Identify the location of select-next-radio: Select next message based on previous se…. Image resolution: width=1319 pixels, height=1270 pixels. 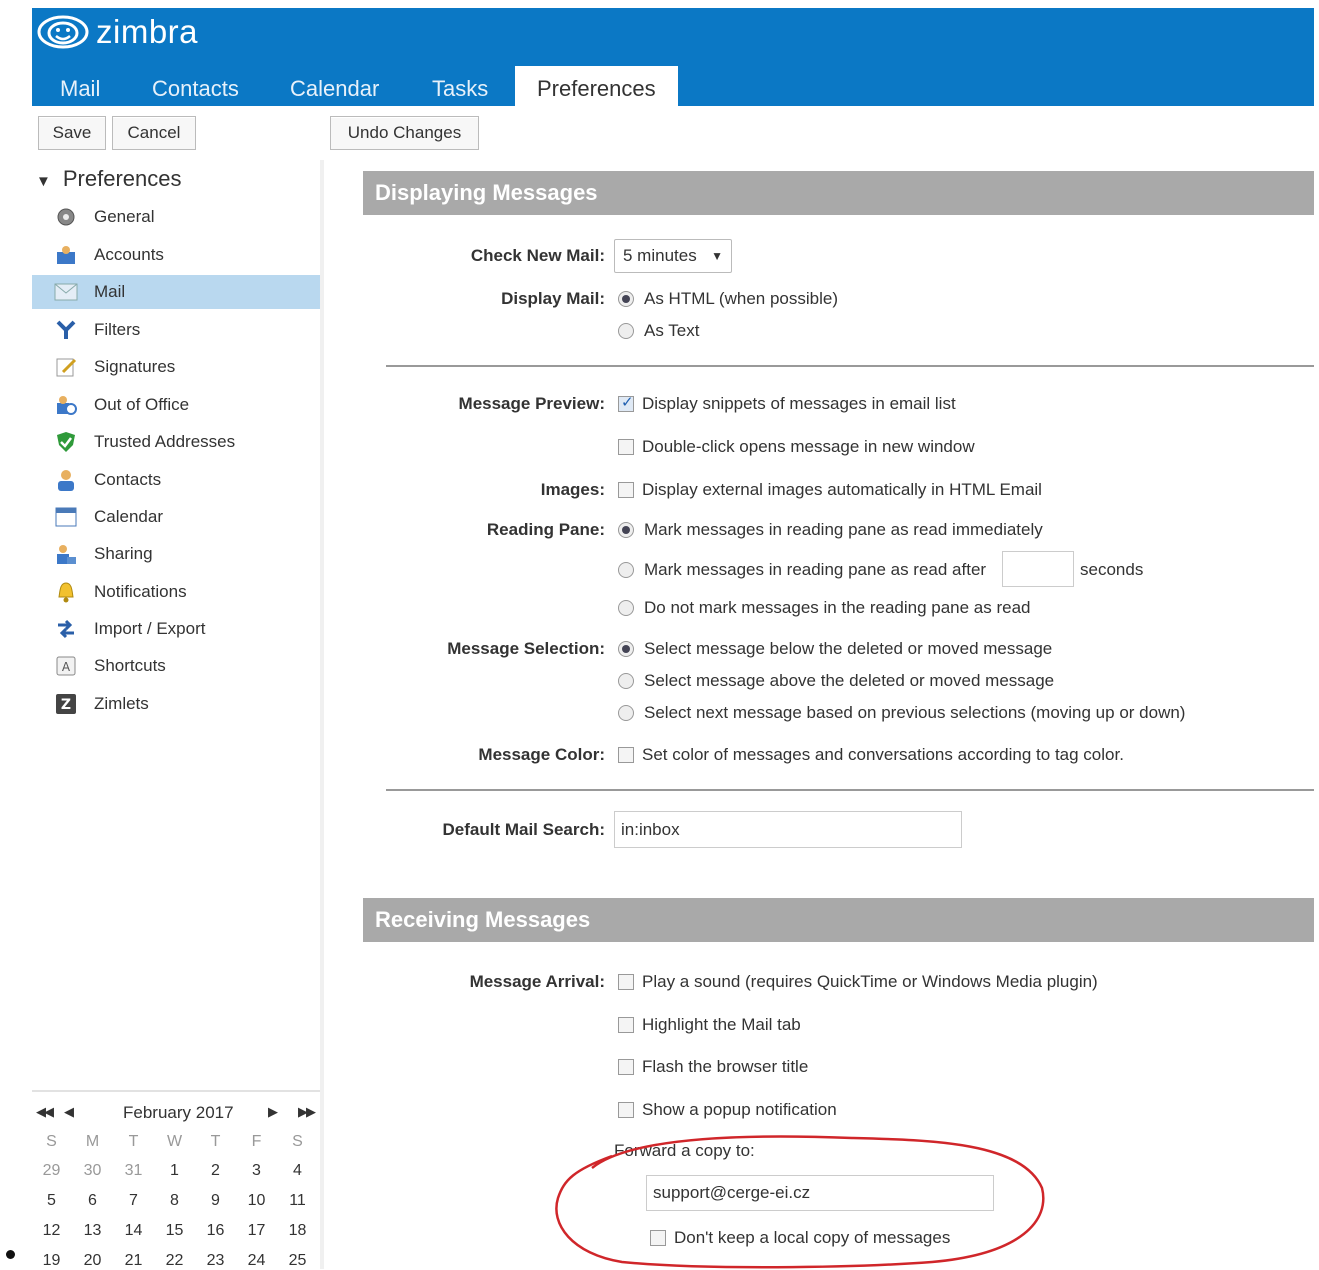
(901, 713).